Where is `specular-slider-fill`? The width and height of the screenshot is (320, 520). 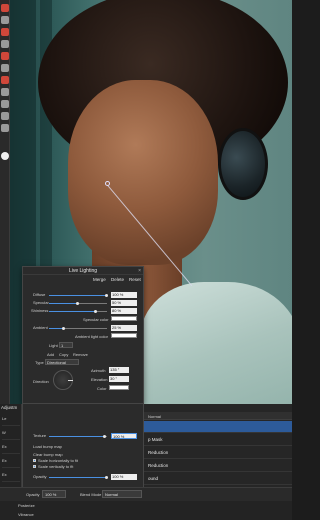 specular-slider-fill is located at coordinates (63, 303).